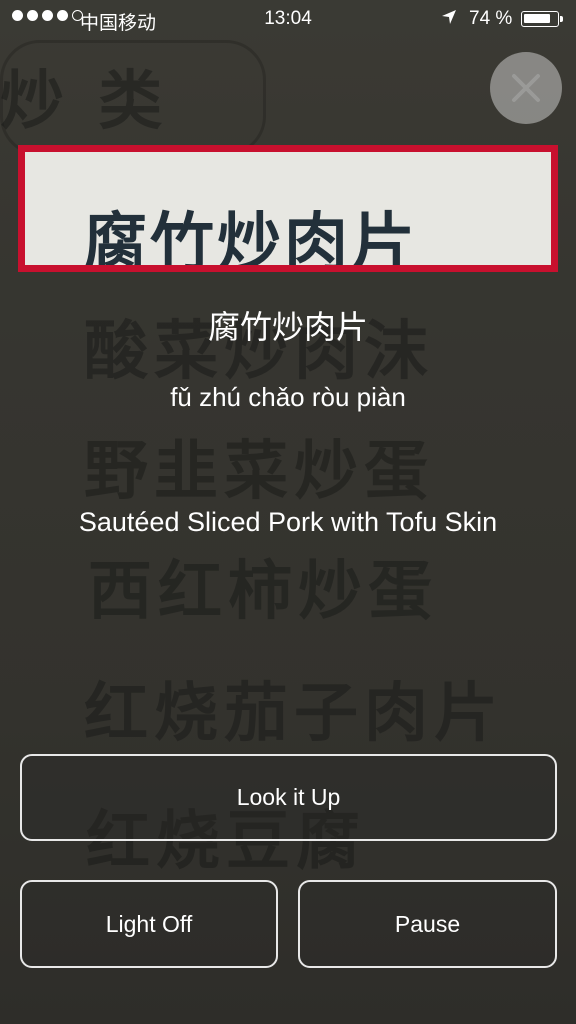  What do you see at coordinates (288, 397) in the screenshot?
I see `result-pinyin: fǔ zhú chǎo ròu piàn` at bounding box center [288, 397].